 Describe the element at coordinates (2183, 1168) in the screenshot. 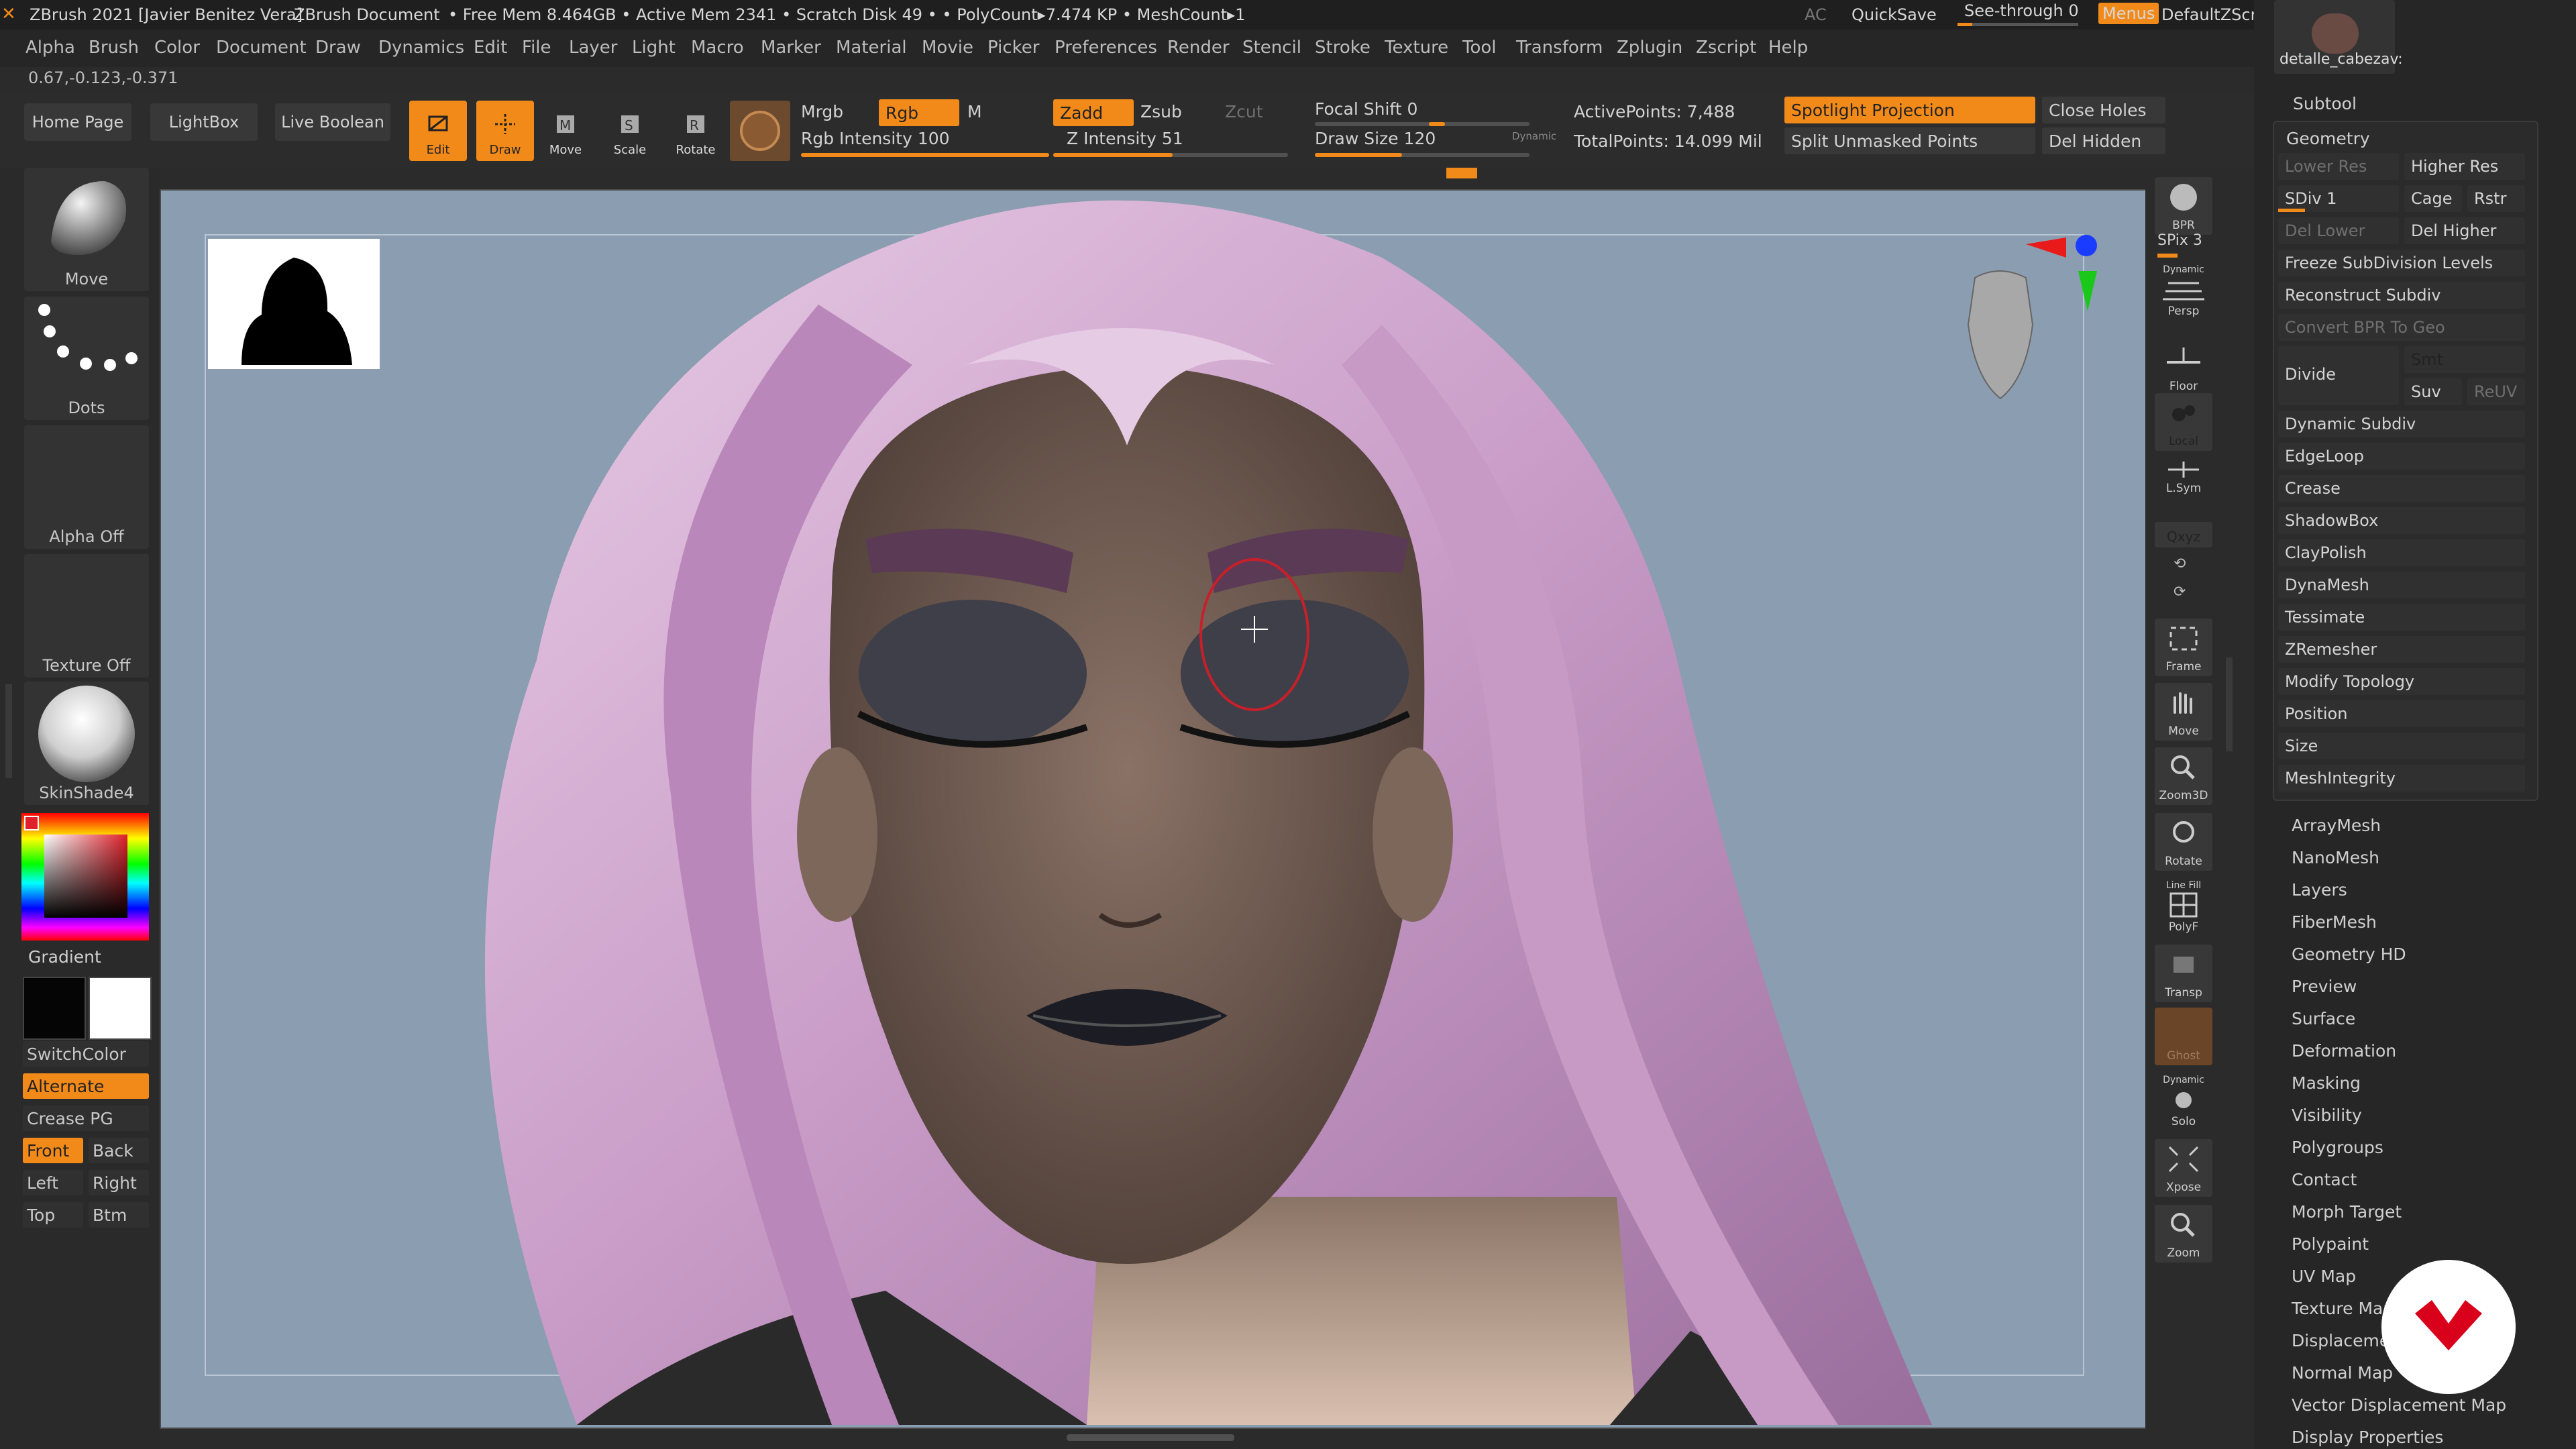

I see `xpose-button: Xpose` at that location.